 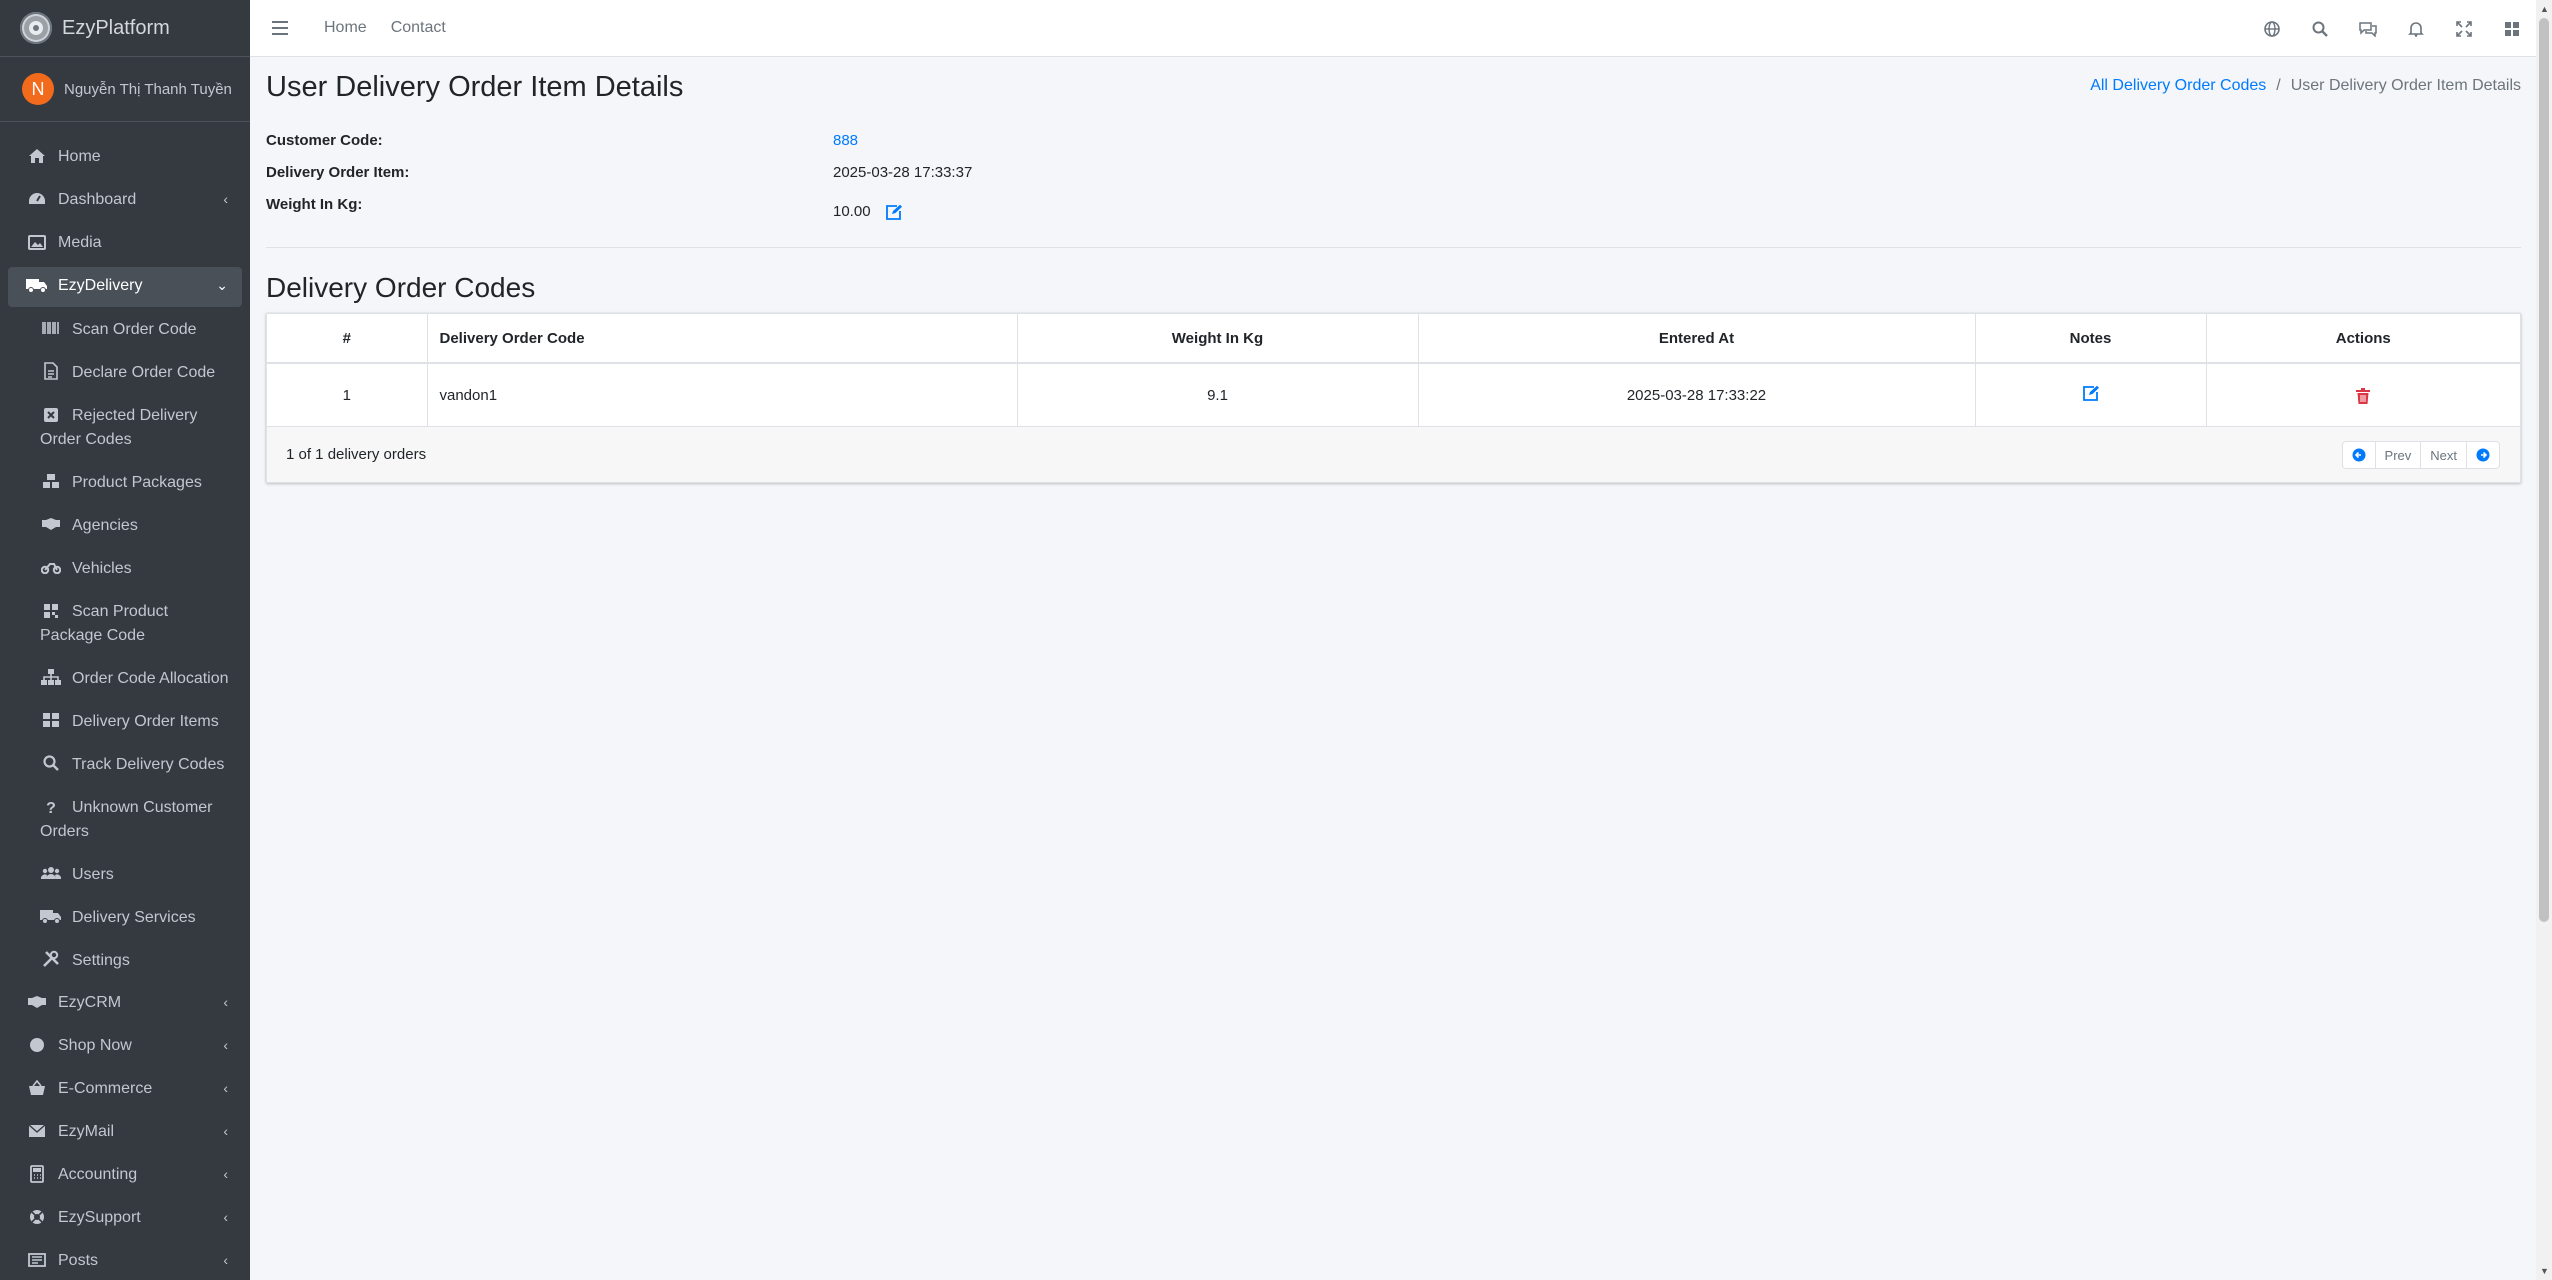 I want to click on sidebar-item-product-packages: Product Packages, so click(x=125, y=483).